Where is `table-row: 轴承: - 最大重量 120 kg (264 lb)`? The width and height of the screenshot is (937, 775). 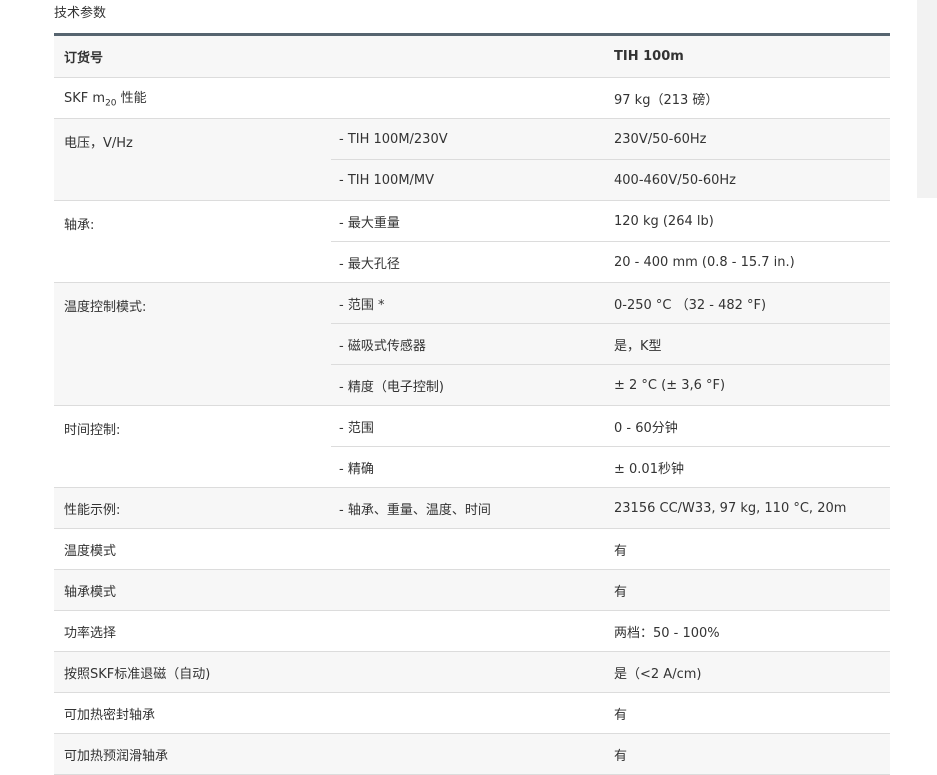
table-row: 轴承: - 最大重量 120 kg (264 lb) is located at coordinates (472, 241).